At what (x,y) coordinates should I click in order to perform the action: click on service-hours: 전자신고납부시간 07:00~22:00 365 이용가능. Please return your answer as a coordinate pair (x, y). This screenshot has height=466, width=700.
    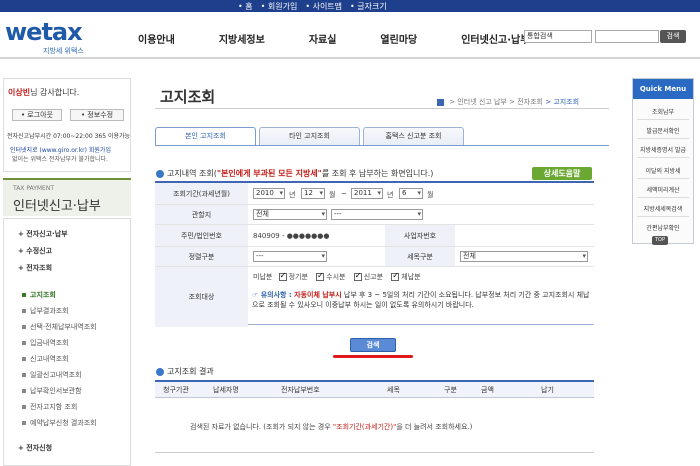
    Looking at the image, I should click on (69, 136).